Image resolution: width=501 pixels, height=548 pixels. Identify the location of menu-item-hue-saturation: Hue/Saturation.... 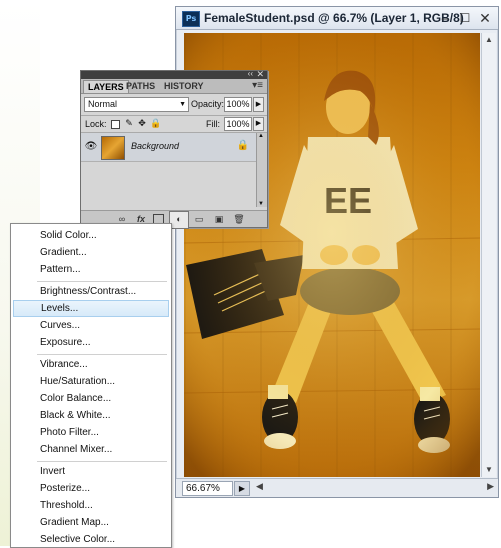
(91, 381).